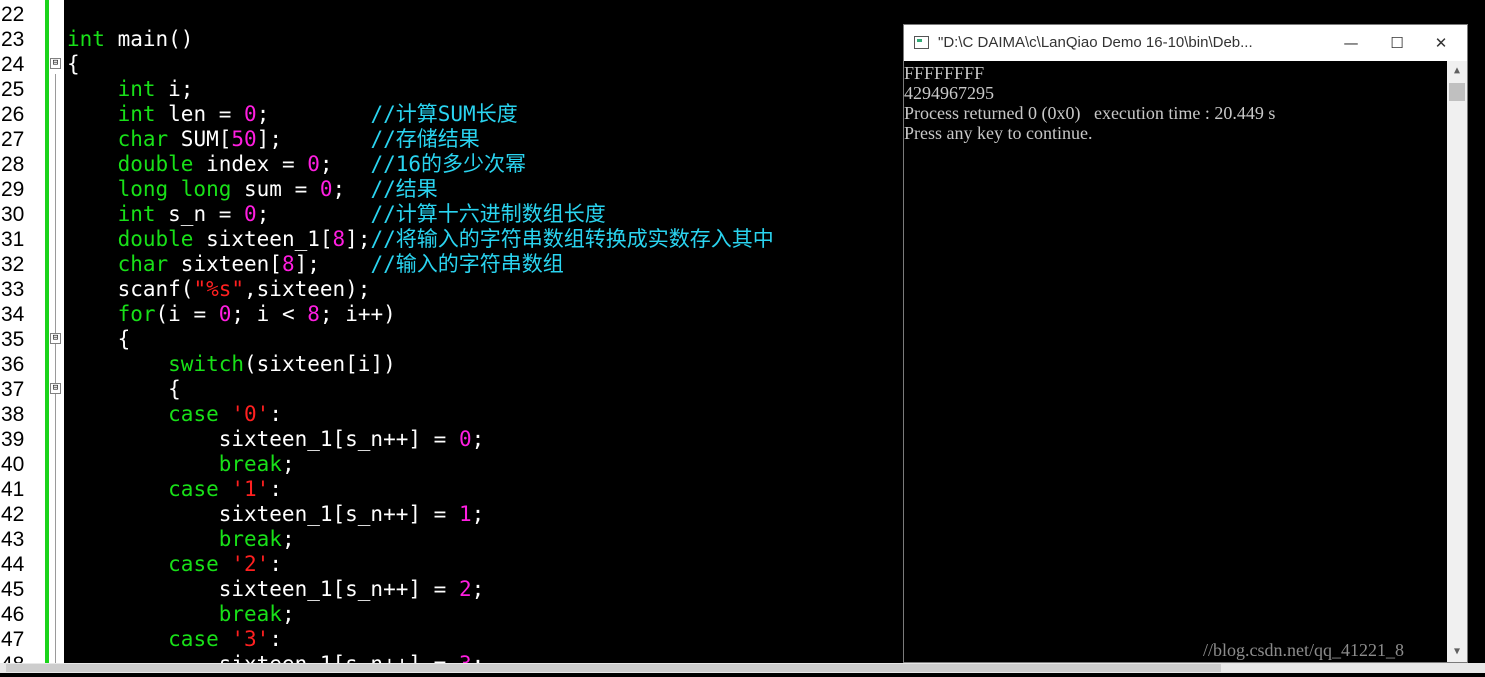  Describe the element at coordinates (13, 14) in the screenshot. I see `line-number: 22` at that location.